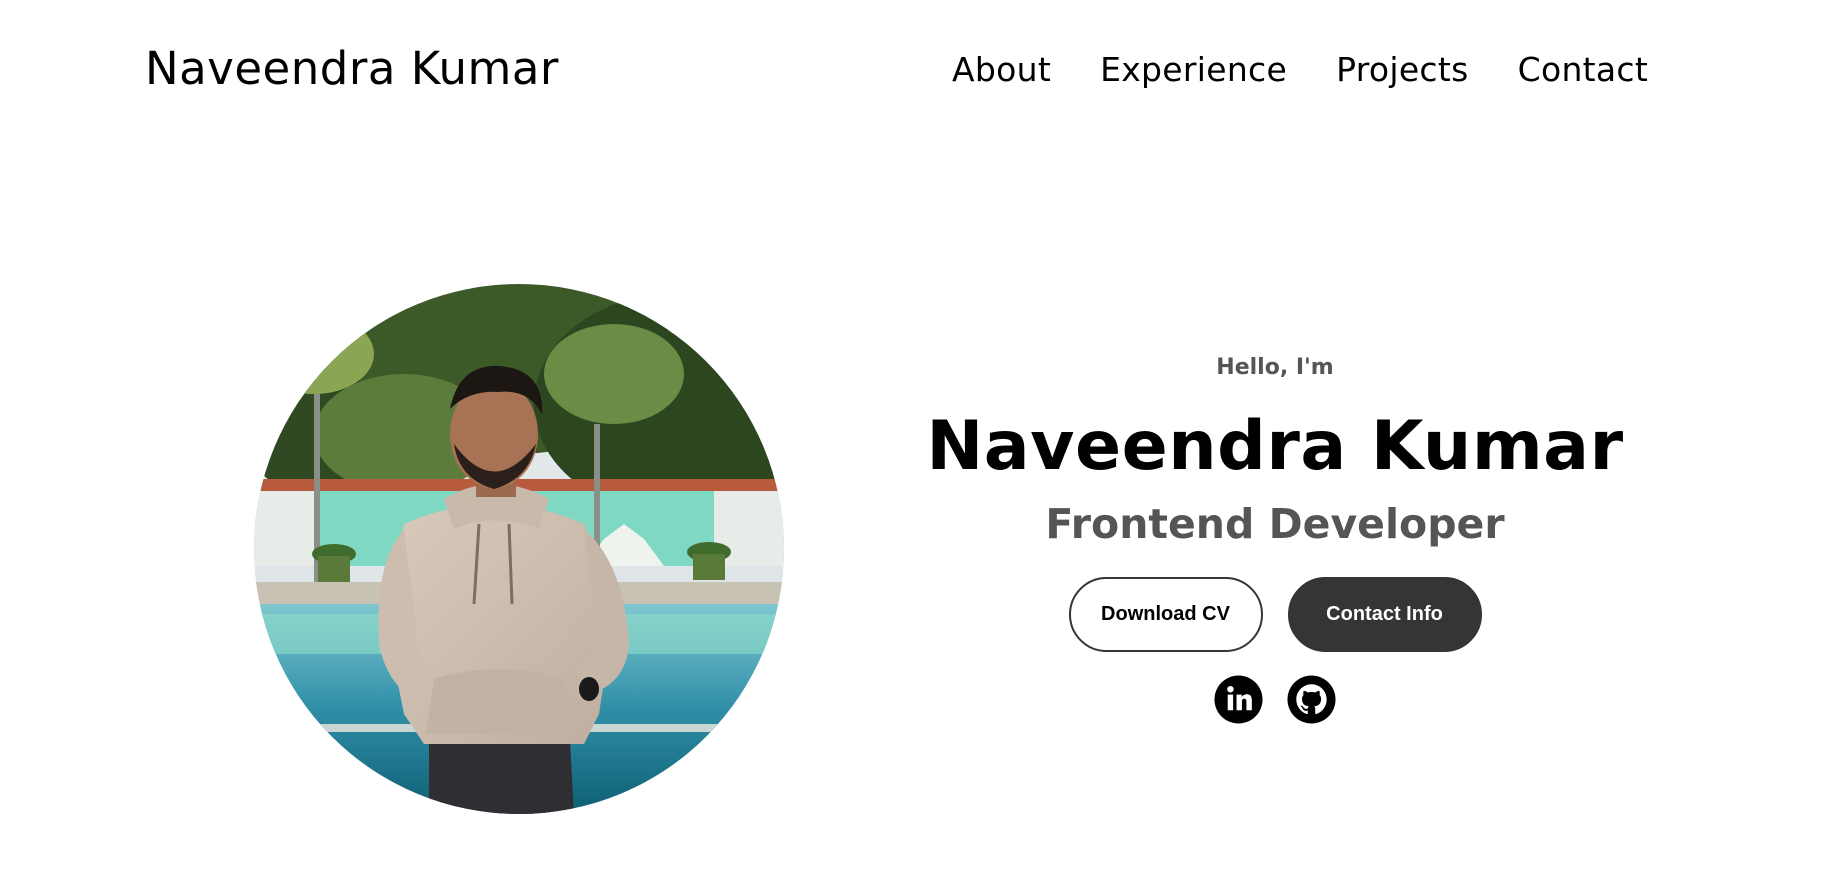 The image size is (1835, 892). What do you see at coordinates (1165, 614) in the screenshot?
I see `download-cv-button: Download CV` at bounding box center [1165, 614].